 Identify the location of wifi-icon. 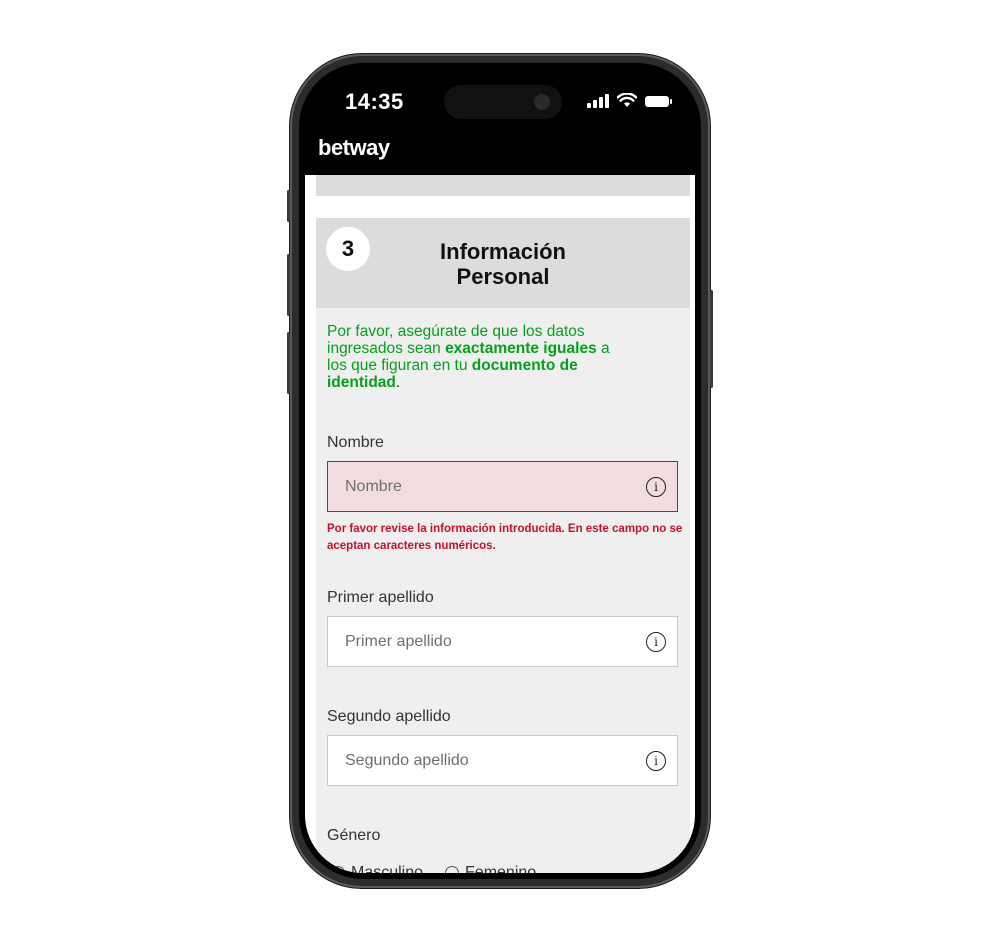
(627, 100).